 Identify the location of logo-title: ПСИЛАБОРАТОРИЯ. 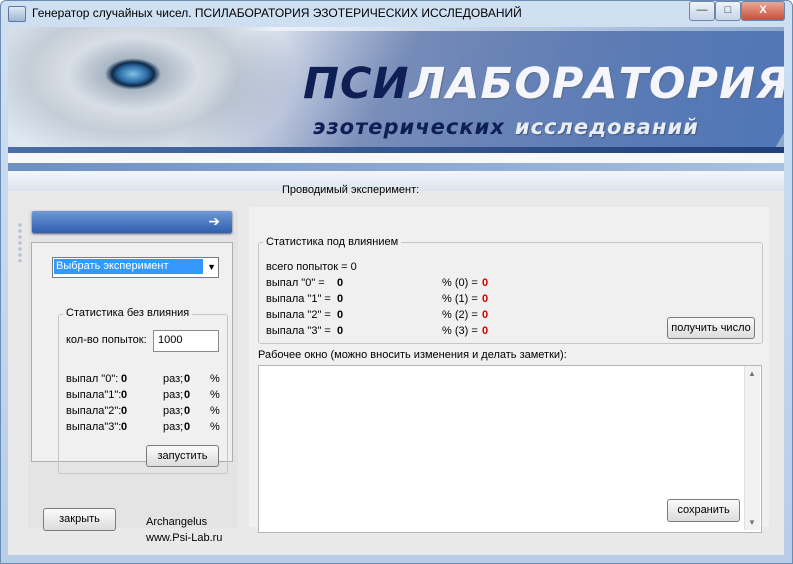
(543, 84).